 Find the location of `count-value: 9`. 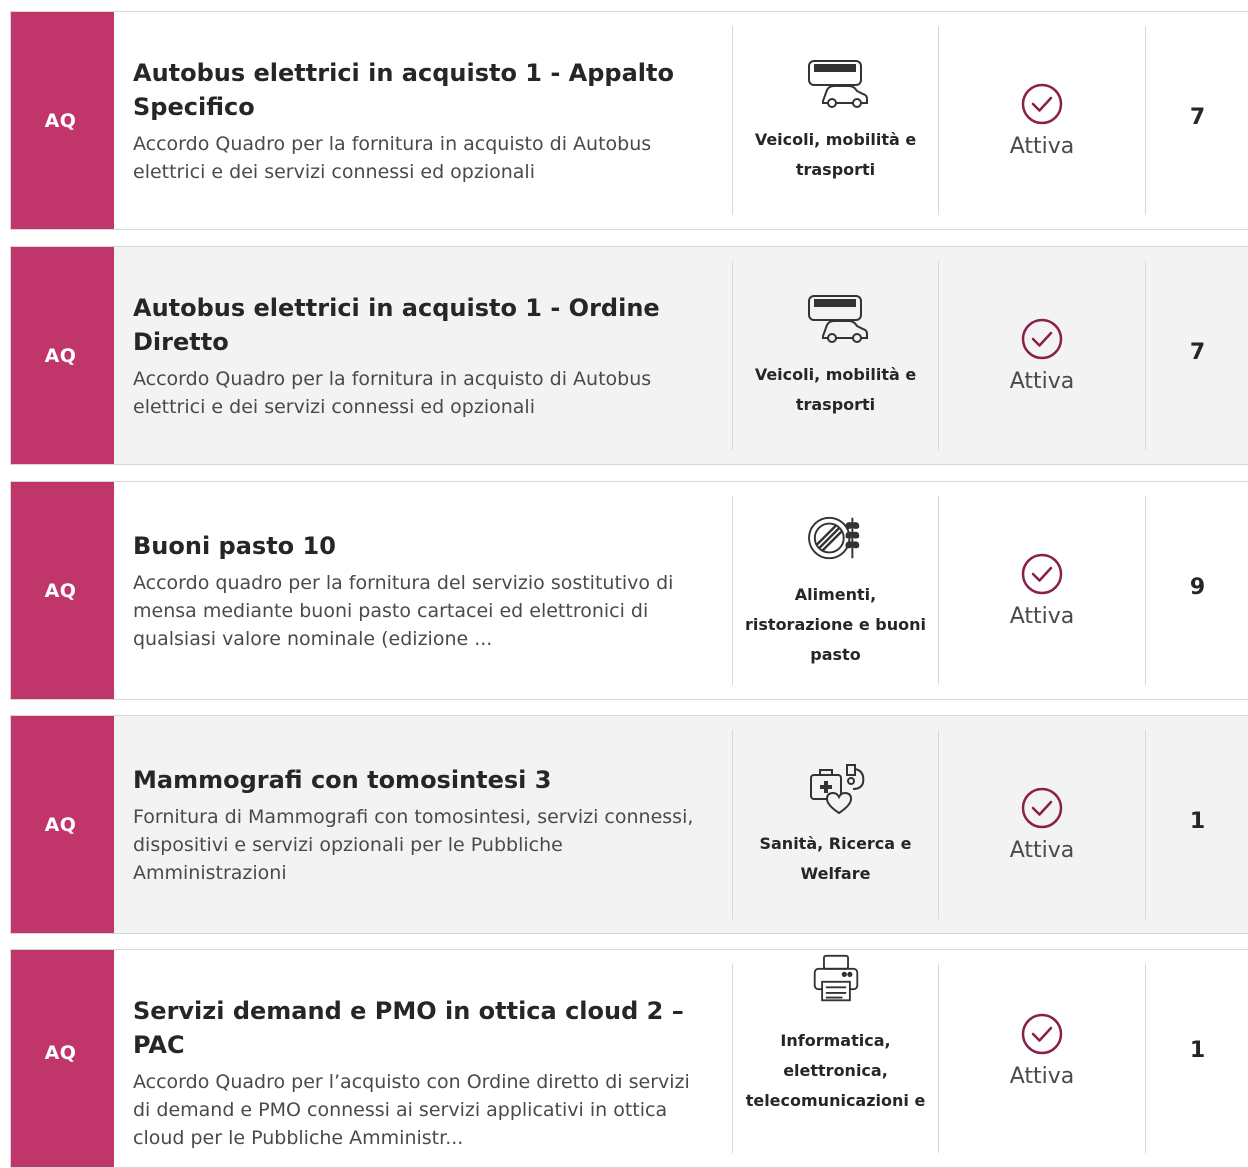

count-value: 9 is located at coordinates (1197, 587).